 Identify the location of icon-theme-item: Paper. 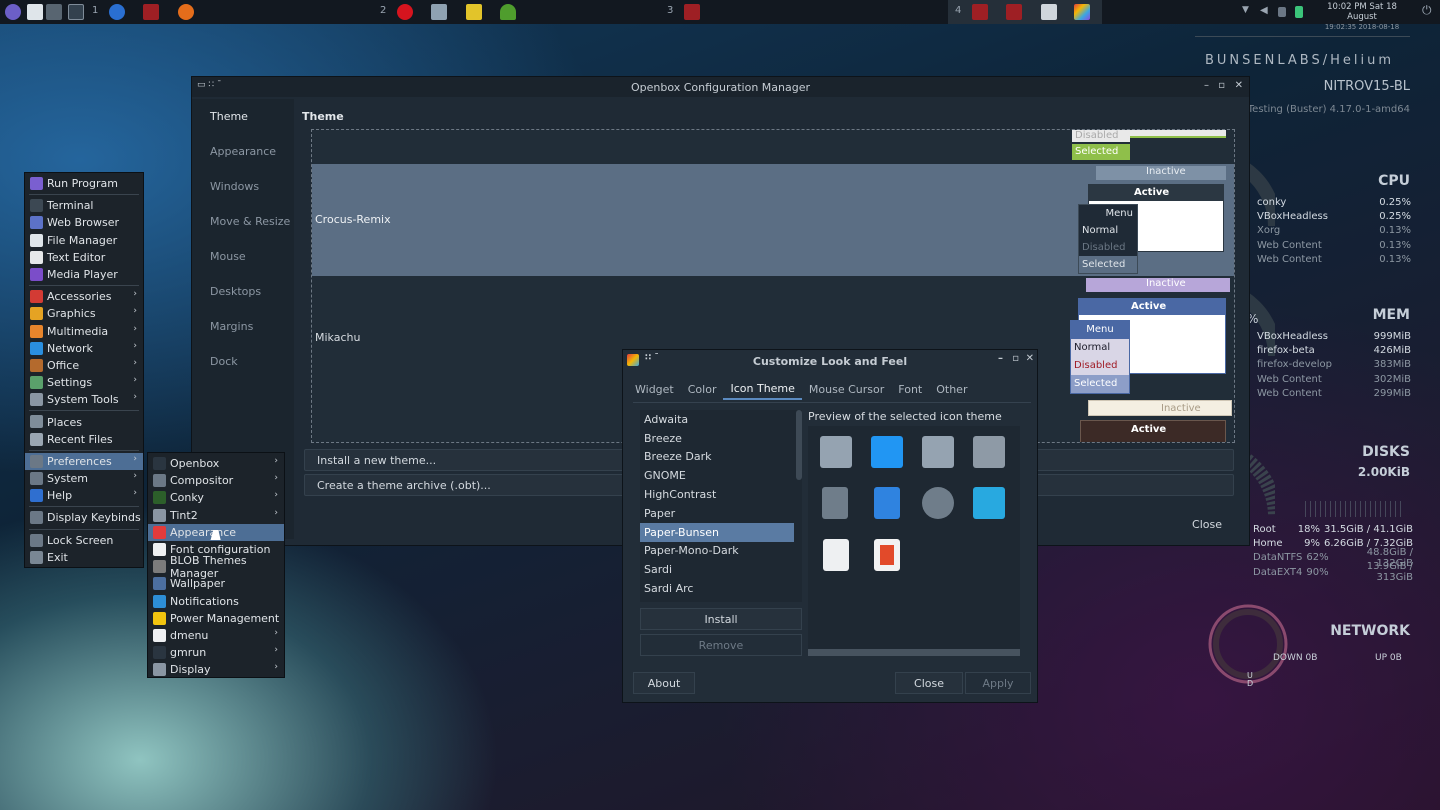
(717, 513).